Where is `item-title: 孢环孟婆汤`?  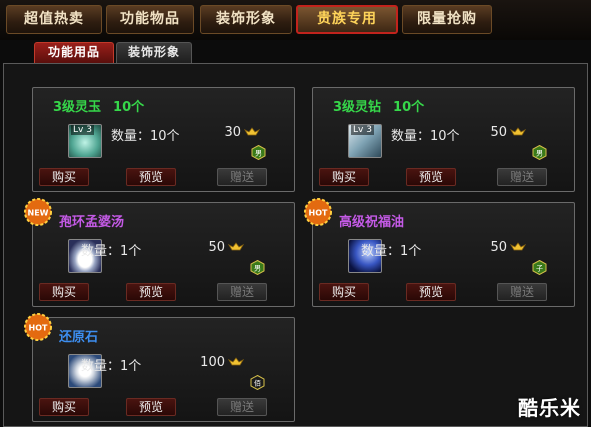
item-title: 孢环孟婆汤 is located at coordinates (92, 222).